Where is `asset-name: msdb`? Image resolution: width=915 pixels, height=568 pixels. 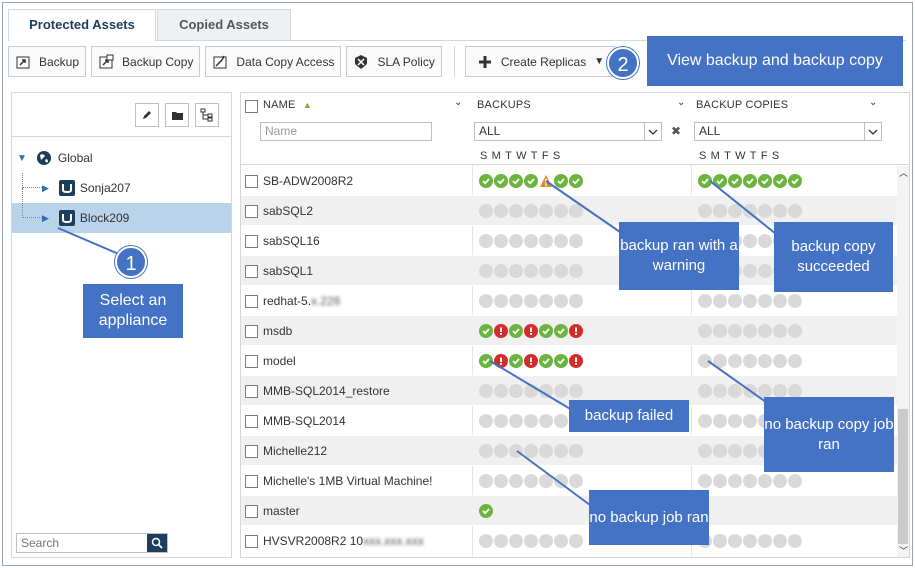 asset-name: msdb is located at coordinates (277, 331).